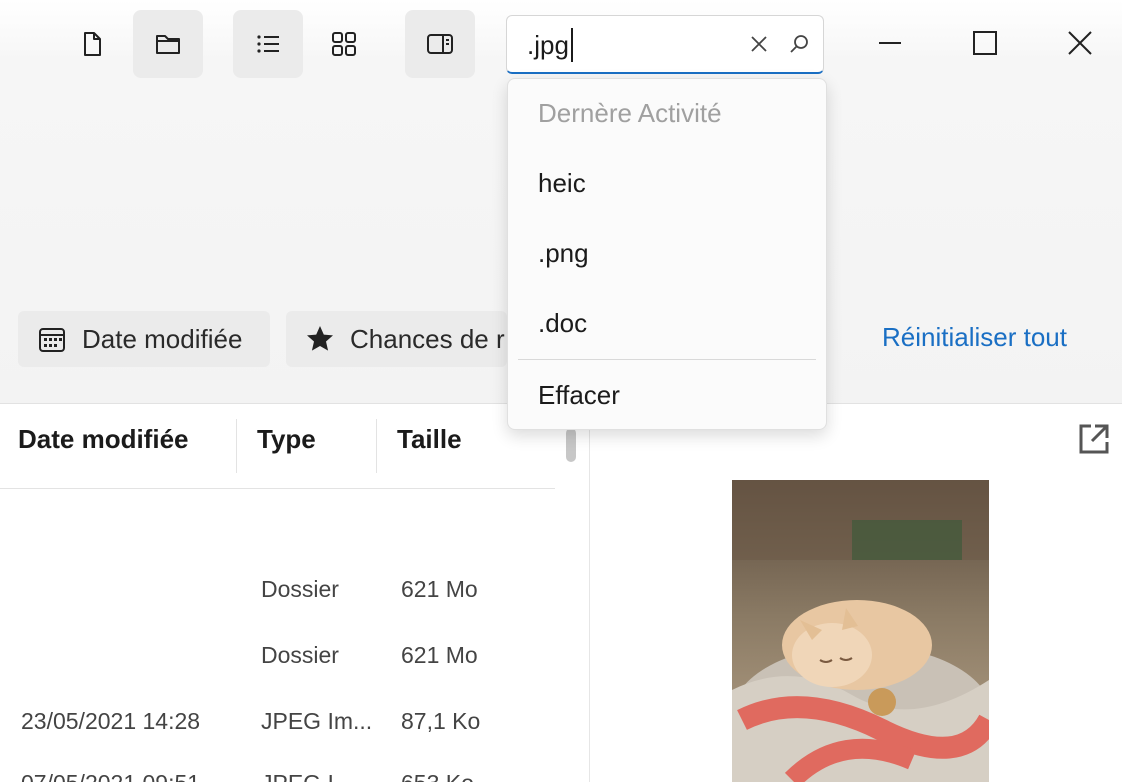  Describe the element at coordinates (667, 359) in the screenshot. I see `dropdown-divider` at that location.